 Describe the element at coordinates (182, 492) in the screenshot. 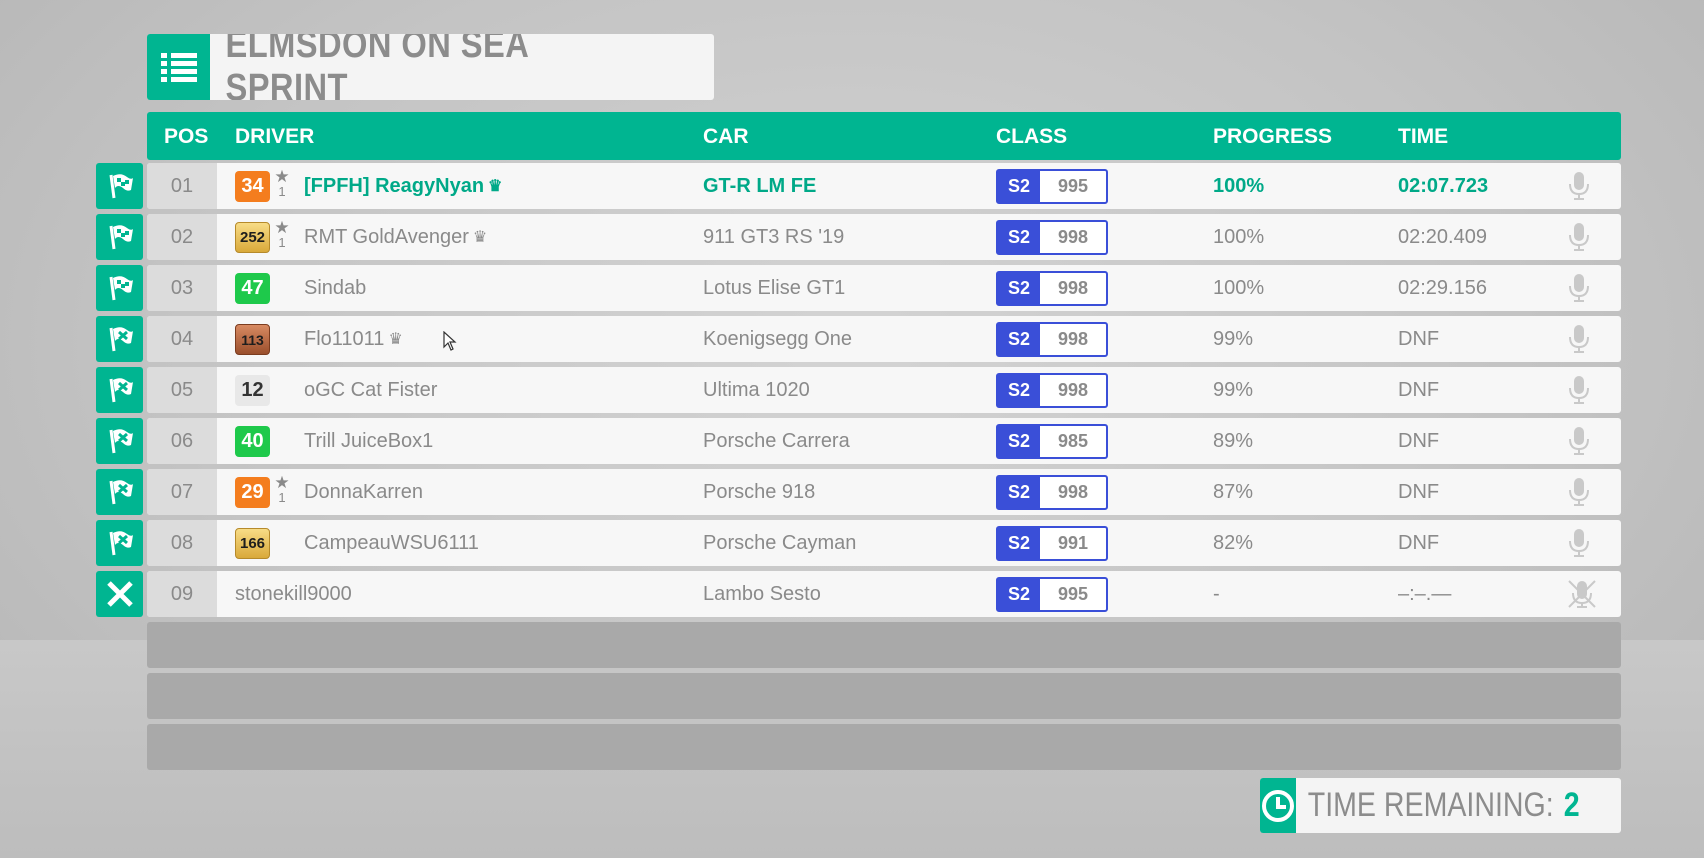

I see `position: 07` at that location.